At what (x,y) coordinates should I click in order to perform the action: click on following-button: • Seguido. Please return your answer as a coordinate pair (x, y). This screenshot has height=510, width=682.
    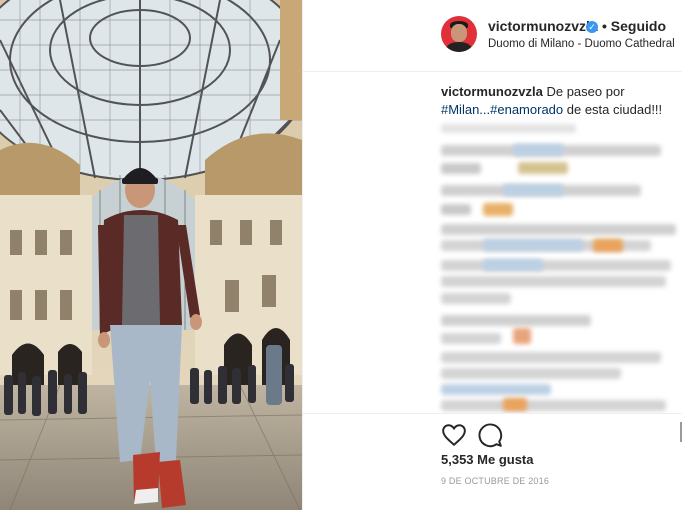
    Looking at the image, I should click on (634, 26).